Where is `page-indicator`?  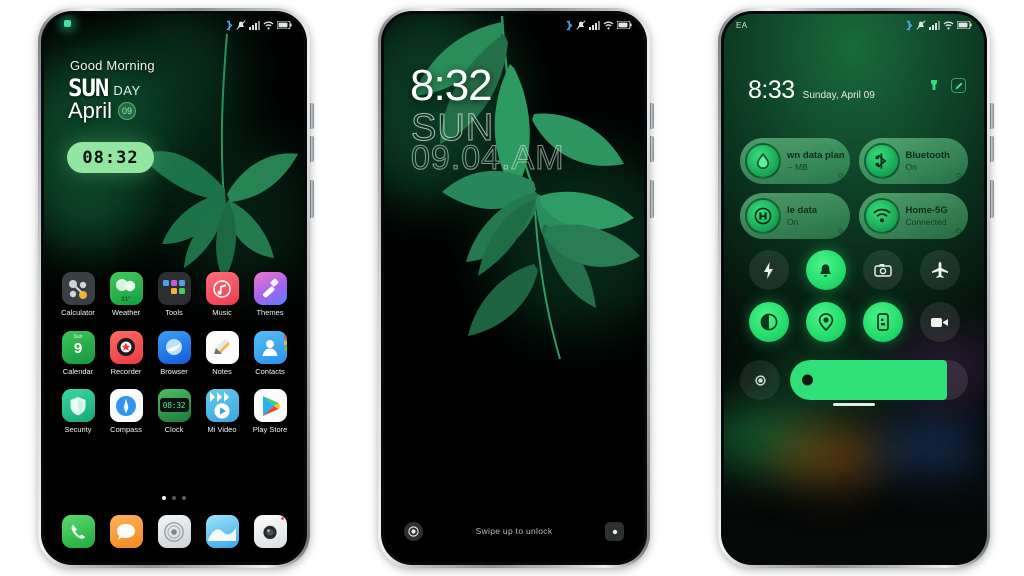
page-indicator is located at coordinates (174, 498).